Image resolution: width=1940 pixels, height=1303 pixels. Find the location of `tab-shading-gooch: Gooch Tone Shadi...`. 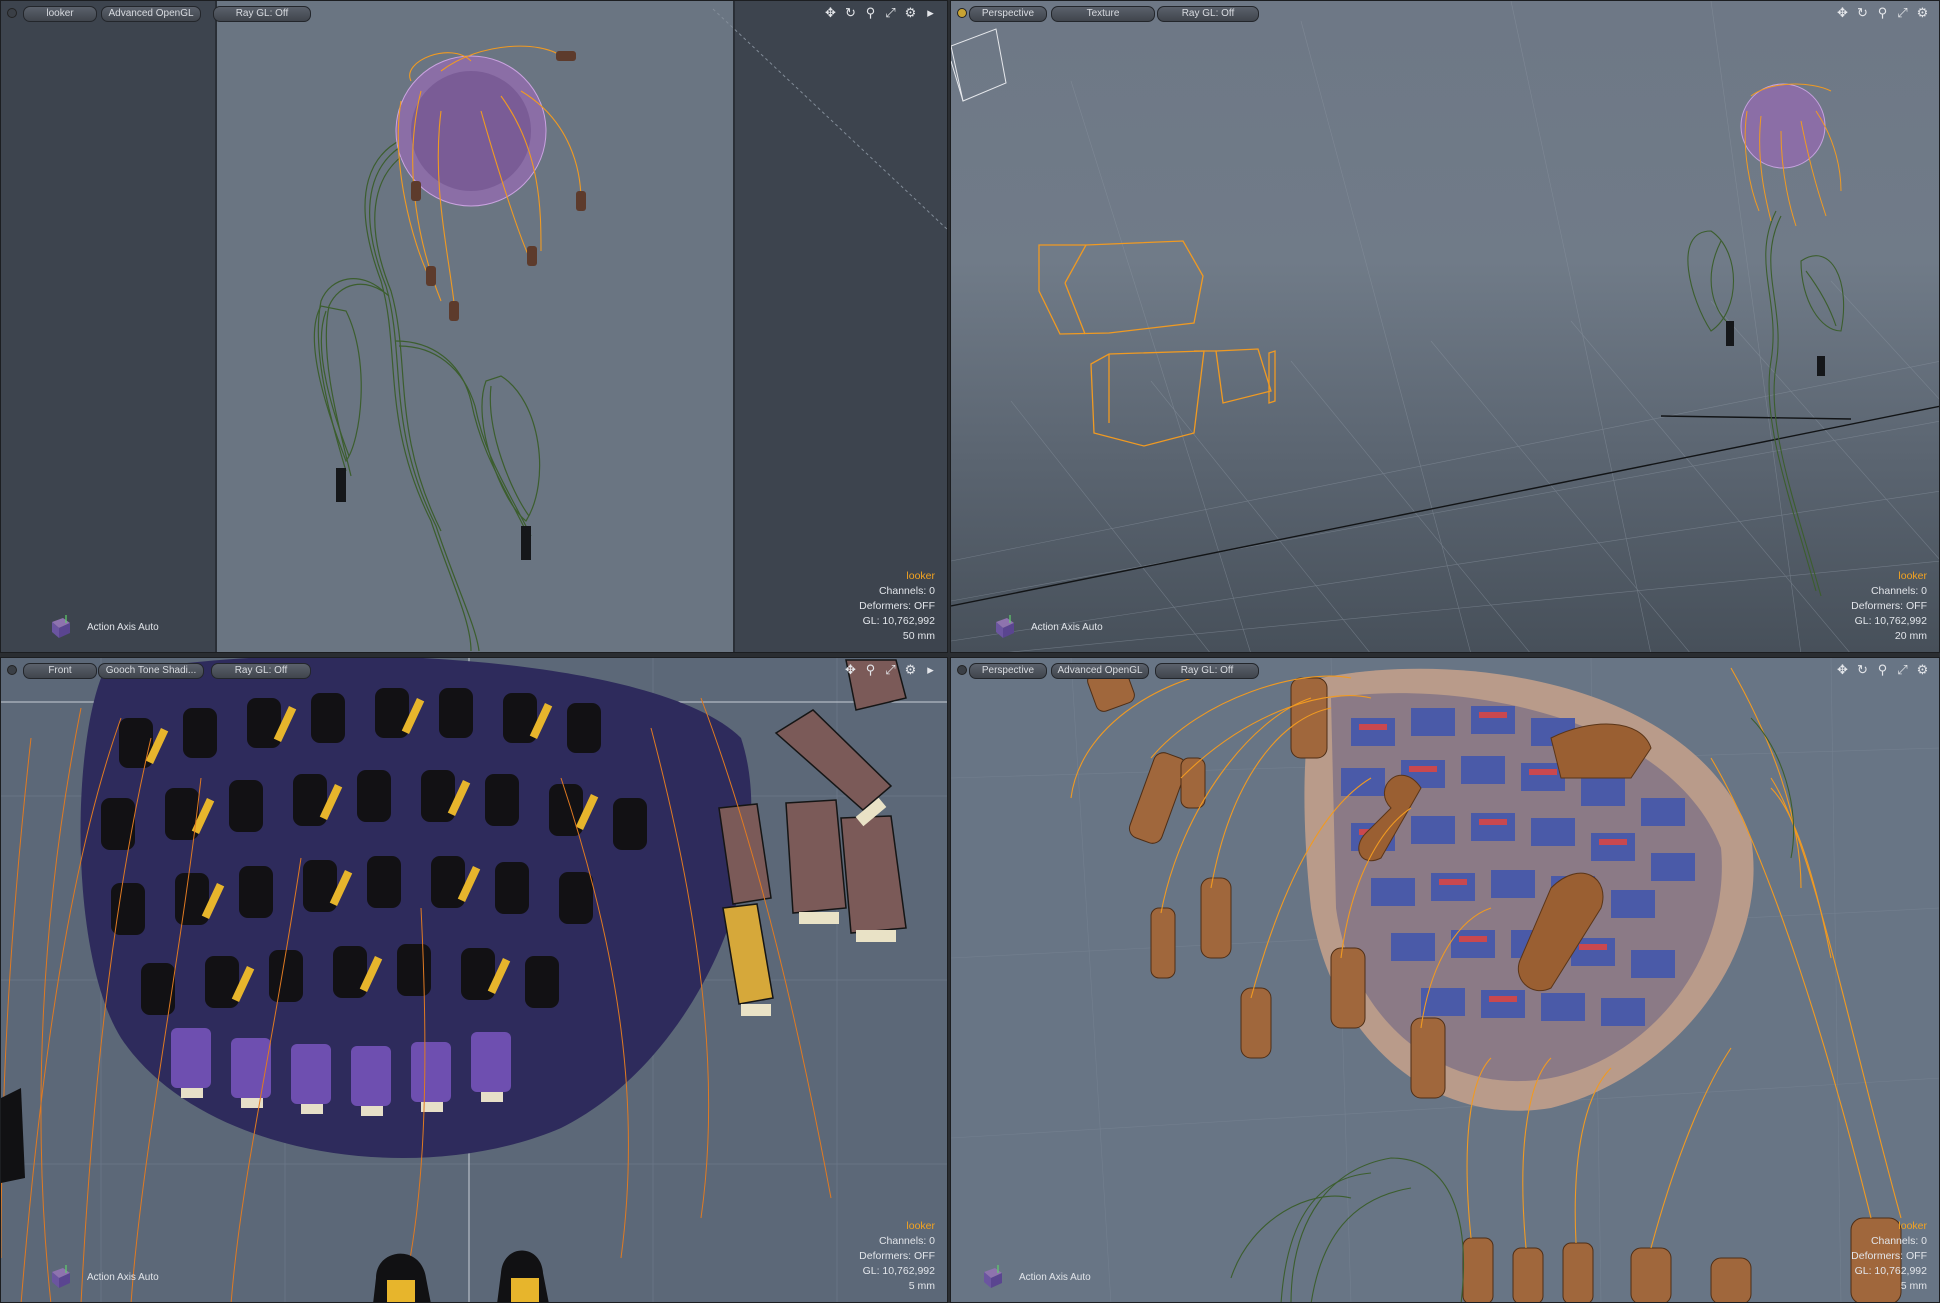

tab-shading-gooch: Gooch Tone Shadi... is located at coordinates (151, 671).